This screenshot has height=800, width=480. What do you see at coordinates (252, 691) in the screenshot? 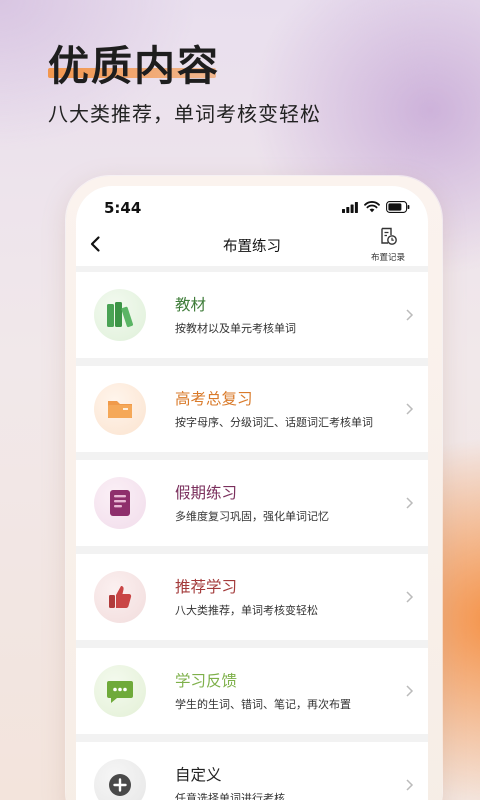
I see `card-study-feedback: 学习反馈 学生的生词、错词、笔记，再次布置` at bounding box center [252, 691].